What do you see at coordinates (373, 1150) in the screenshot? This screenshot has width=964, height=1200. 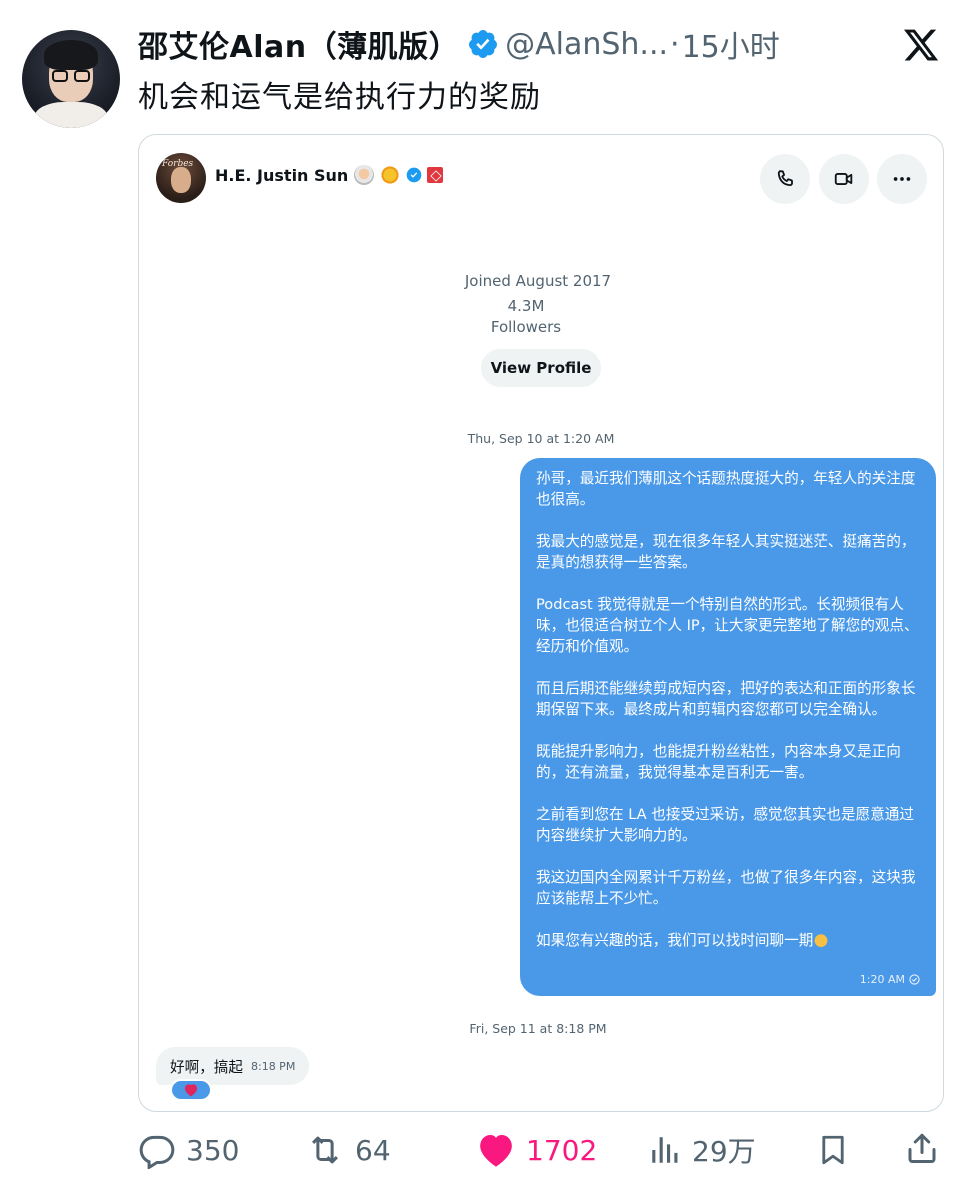 I see `retweet-count: 64` at bounding box center [373, 1150].